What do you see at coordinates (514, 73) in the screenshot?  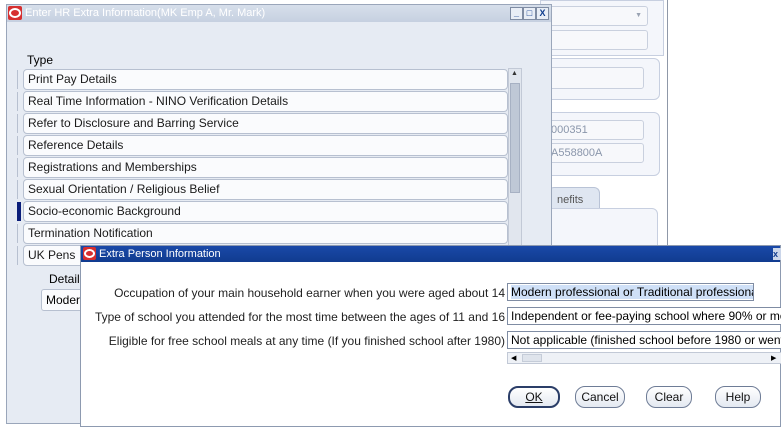 I see `scroll-up-icon: ▲` at bounding box center [514, 73].